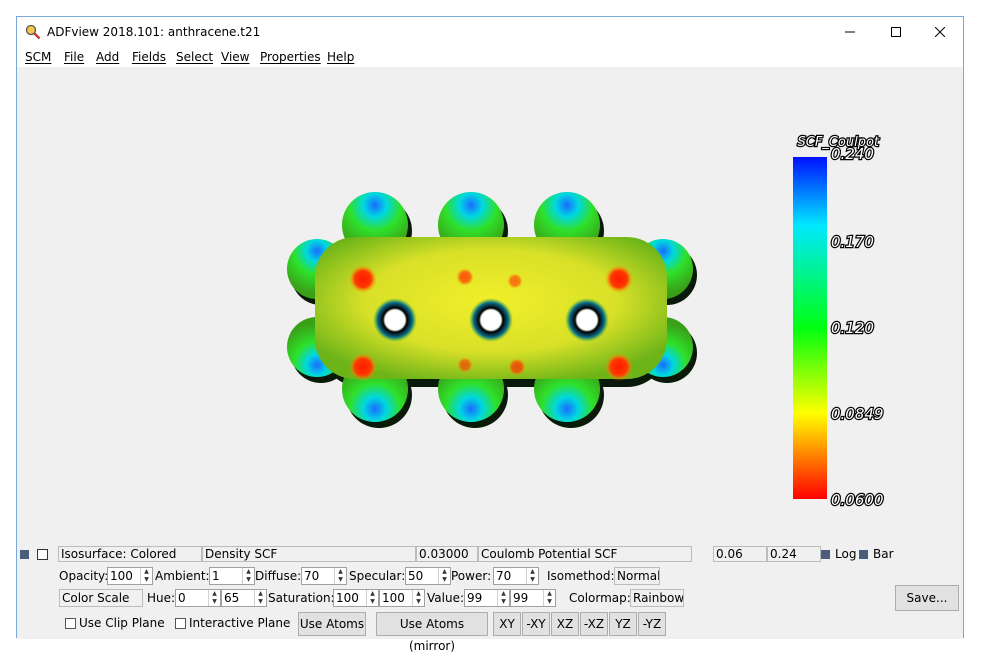  I want to click on color-scale-select: Color Scale, so click(101, 598).